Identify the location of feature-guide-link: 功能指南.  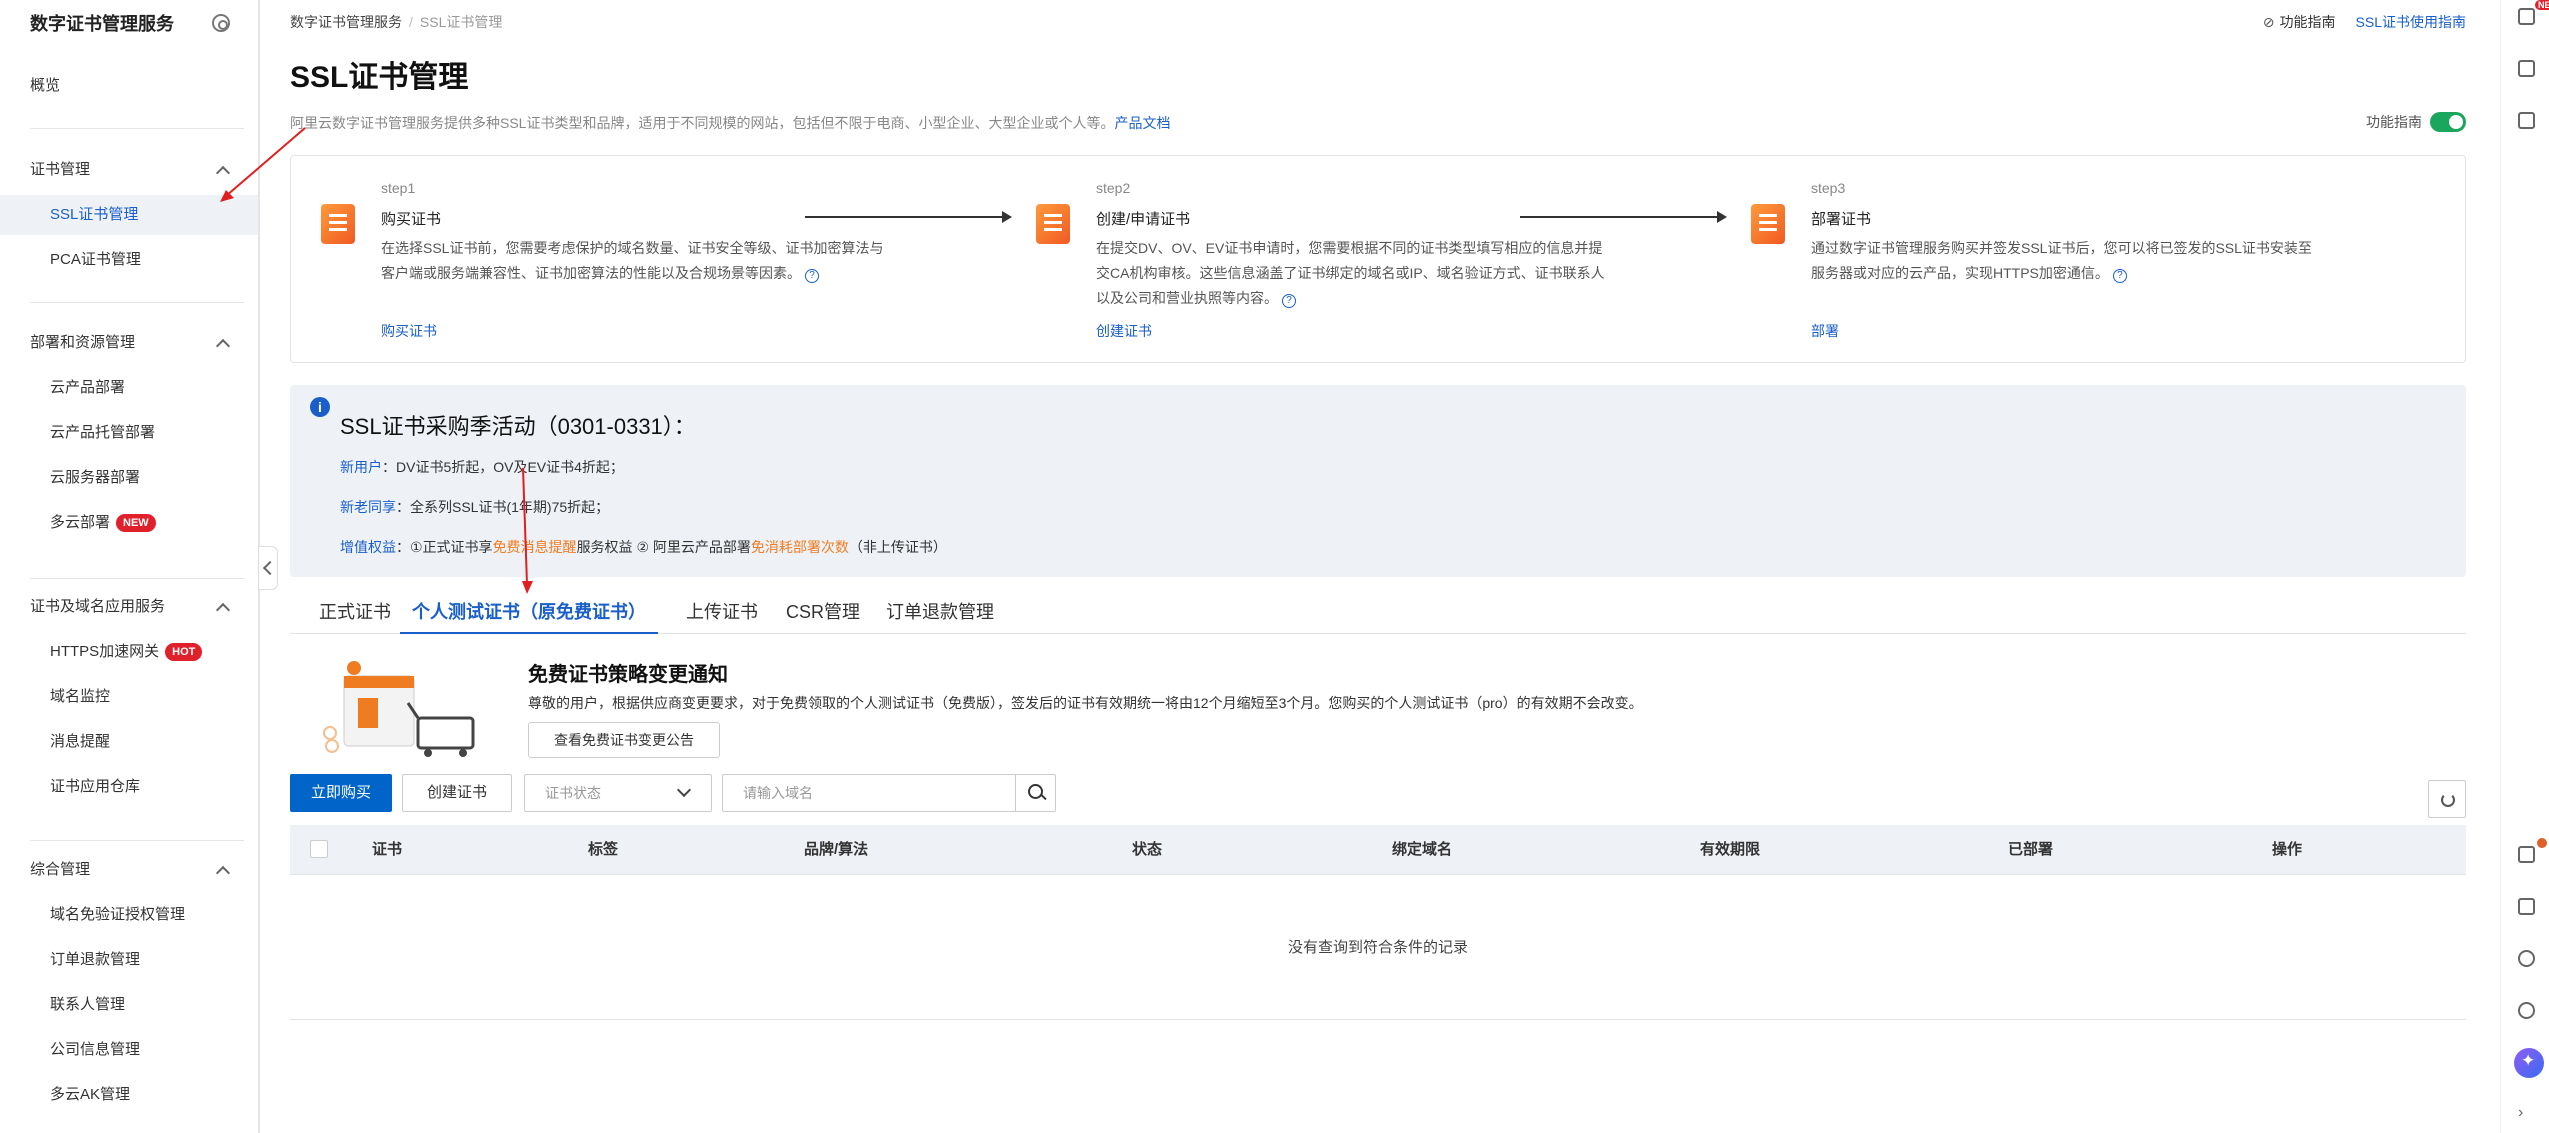
(2299, 22).